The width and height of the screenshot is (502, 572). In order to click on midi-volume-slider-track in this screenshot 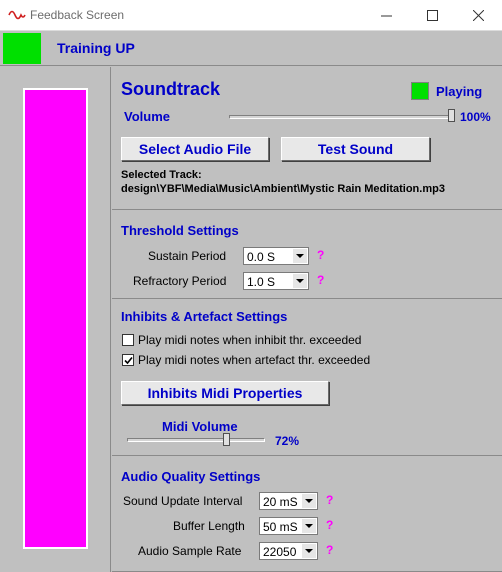, I will do `click(196, 440)`.